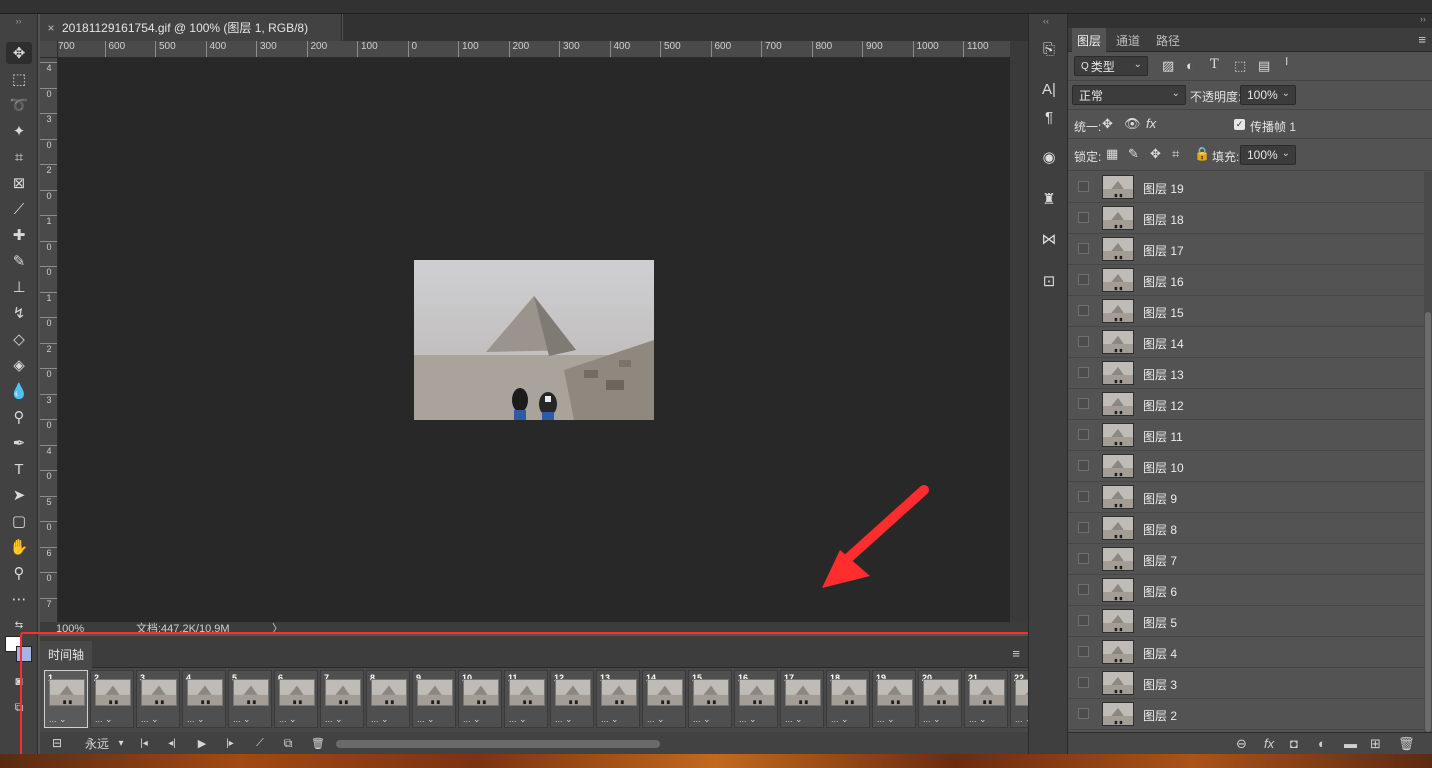 The width and height of the screenshot is (1432, 768). What do you see at coordinates (1163, 467) in the screenshot?
I see `layer-name: 图层 10` at bounding box center [1163, 467].